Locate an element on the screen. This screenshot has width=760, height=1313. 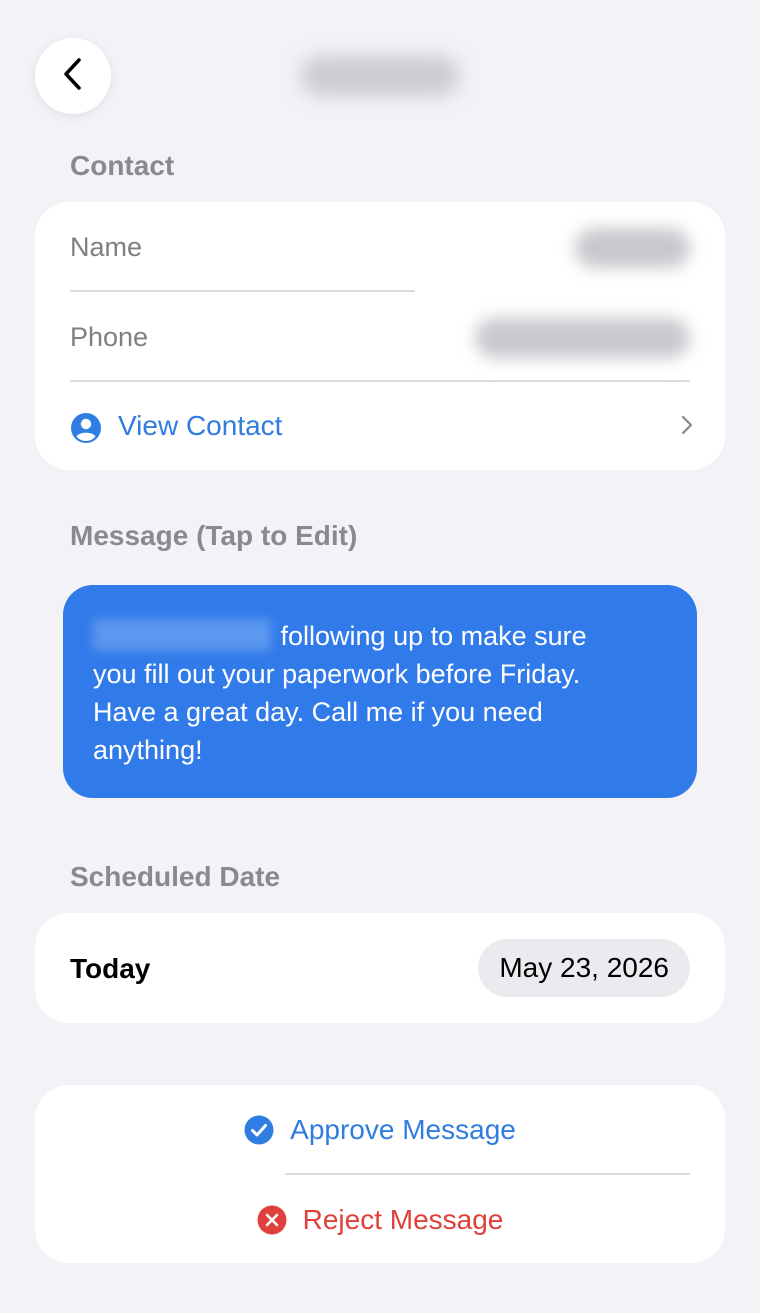
x-circle-icon is located at coordinates (272, 1220).